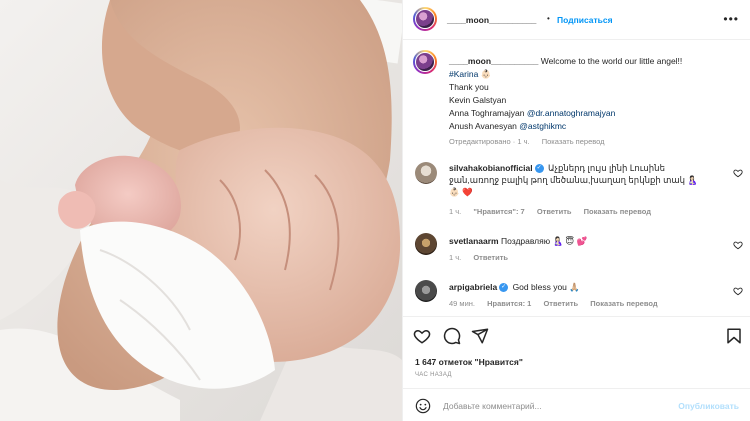 This screenshot has width=750, height=421. What do you see at coordinates (483, 126) in the screenshot?
I see `caption-line-3-name: Anush Avanesyan` at bounding box center [483, 126].